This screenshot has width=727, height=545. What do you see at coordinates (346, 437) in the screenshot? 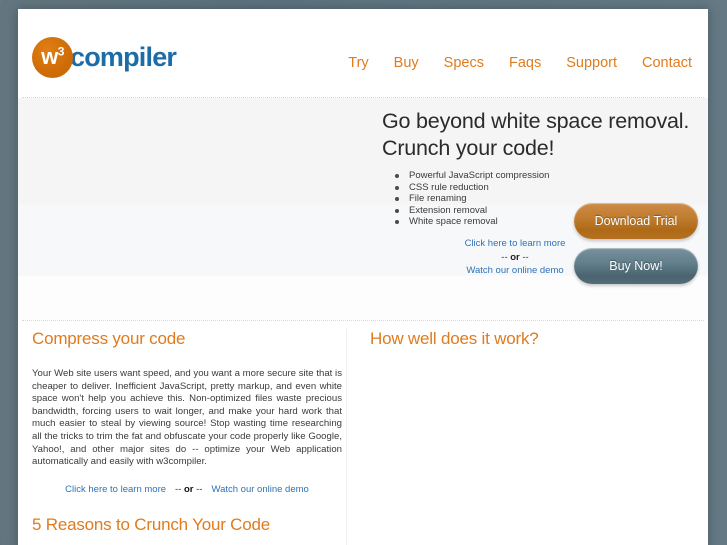
I see `column-divider` at bounding box center [346, 437].